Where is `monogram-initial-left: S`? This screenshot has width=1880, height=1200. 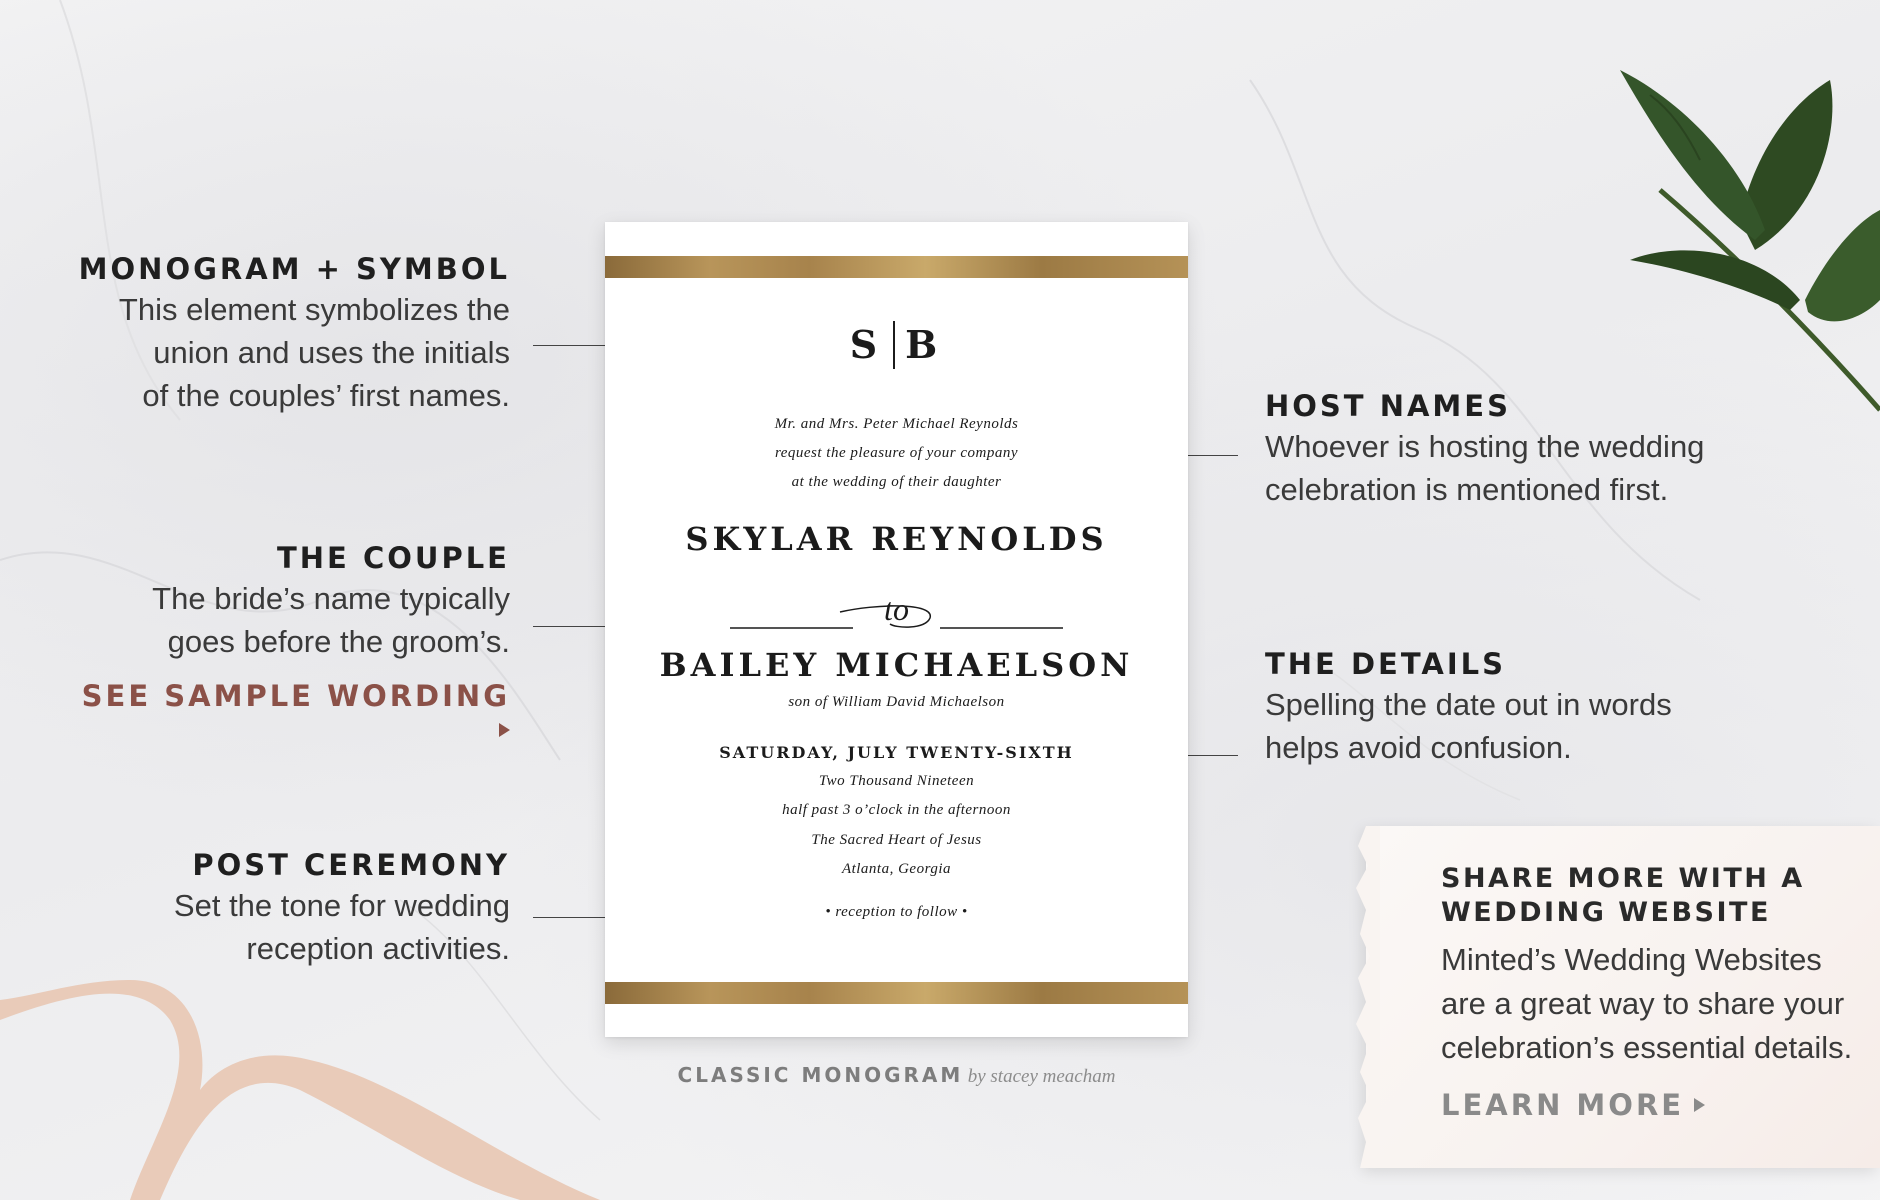 monogram-initial-left: S is located at coordinates (866, 344).